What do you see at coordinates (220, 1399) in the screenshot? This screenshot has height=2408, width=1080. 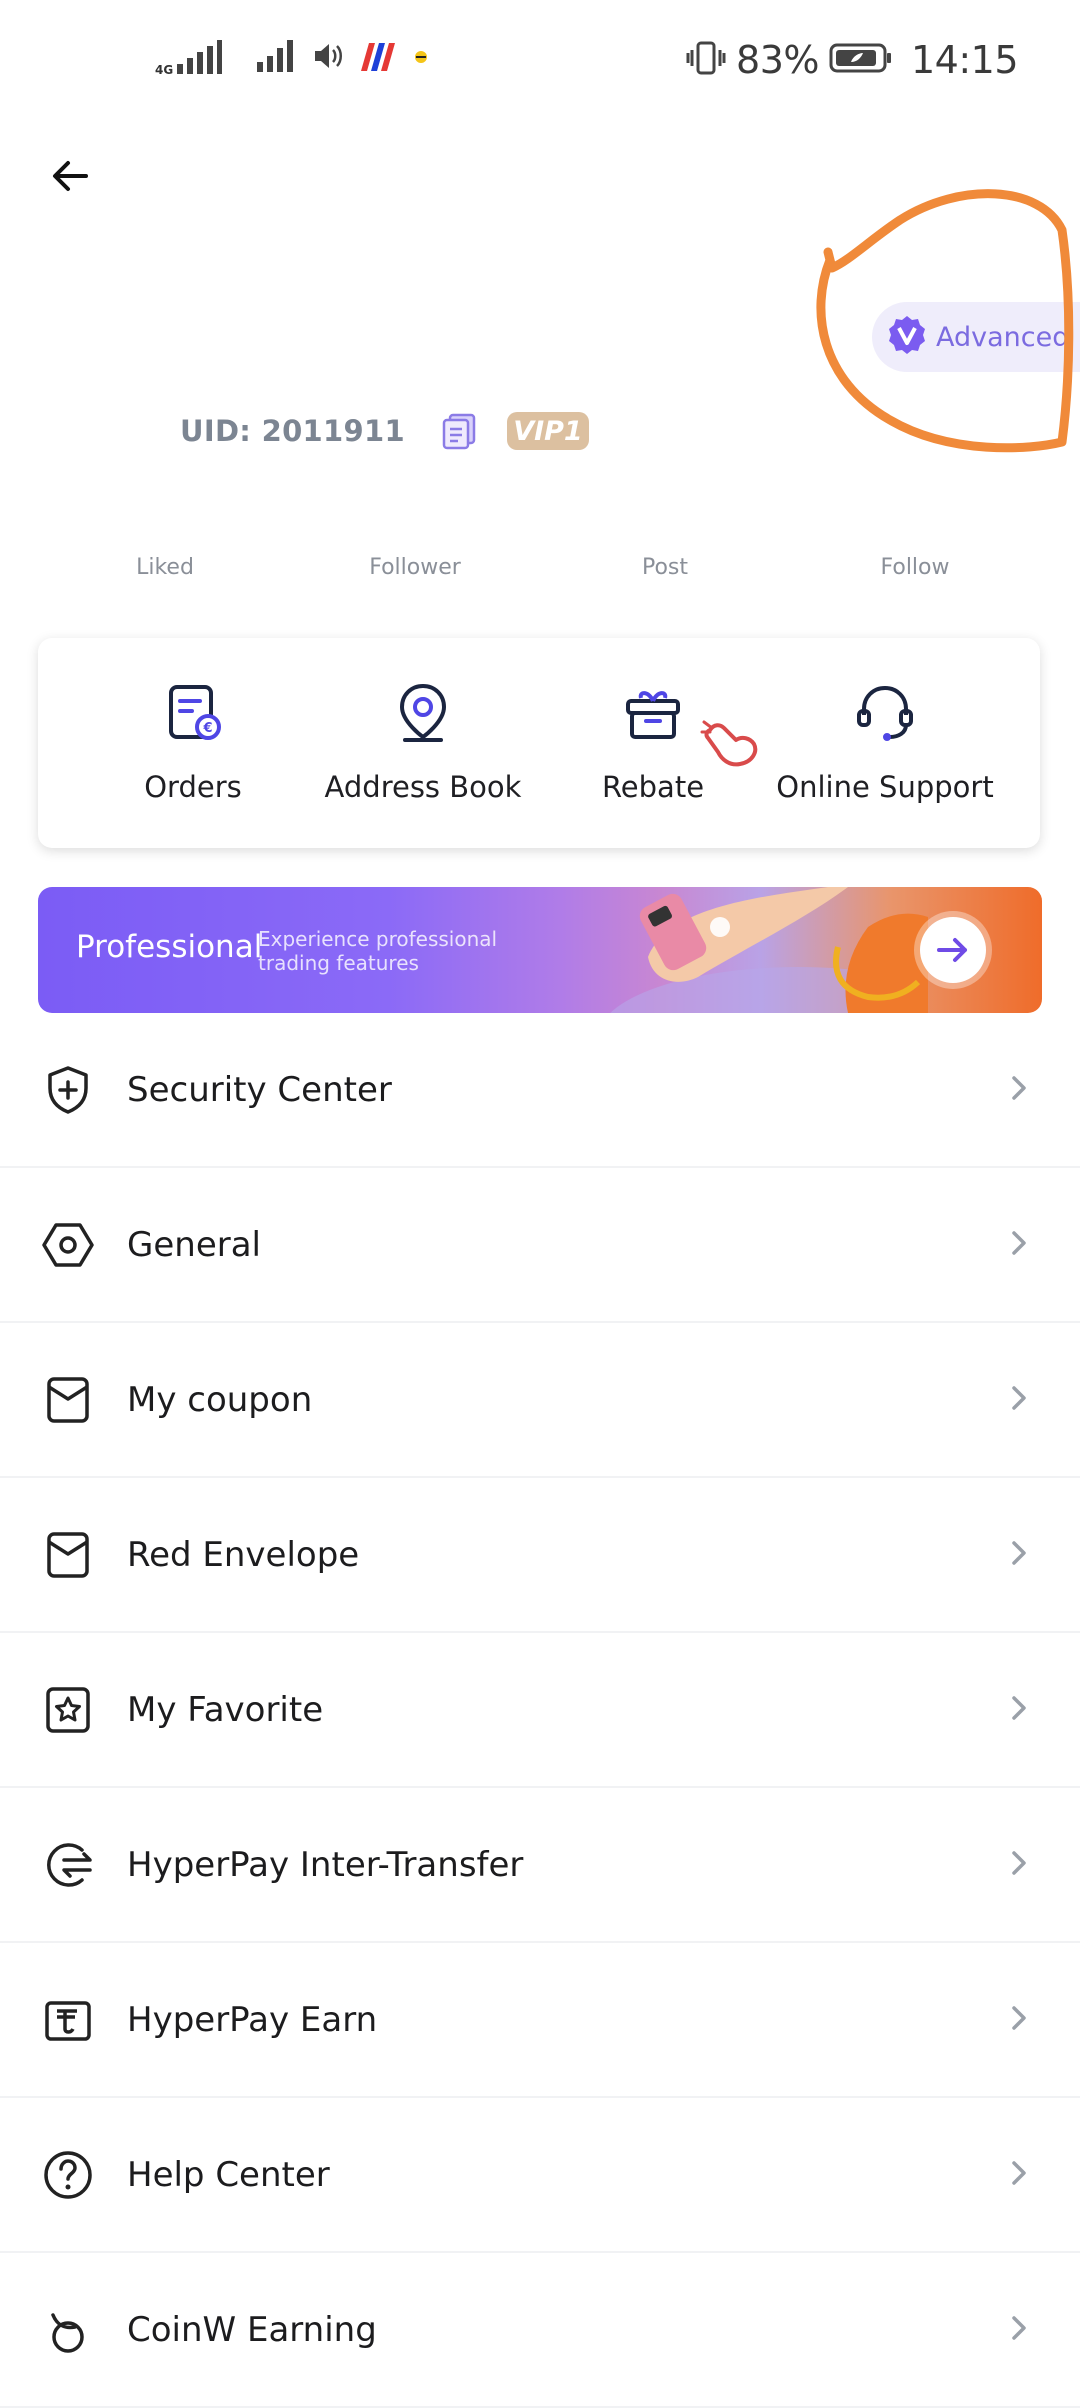 I see `menu-label: My coupon` at bounding box center [220, 1399].